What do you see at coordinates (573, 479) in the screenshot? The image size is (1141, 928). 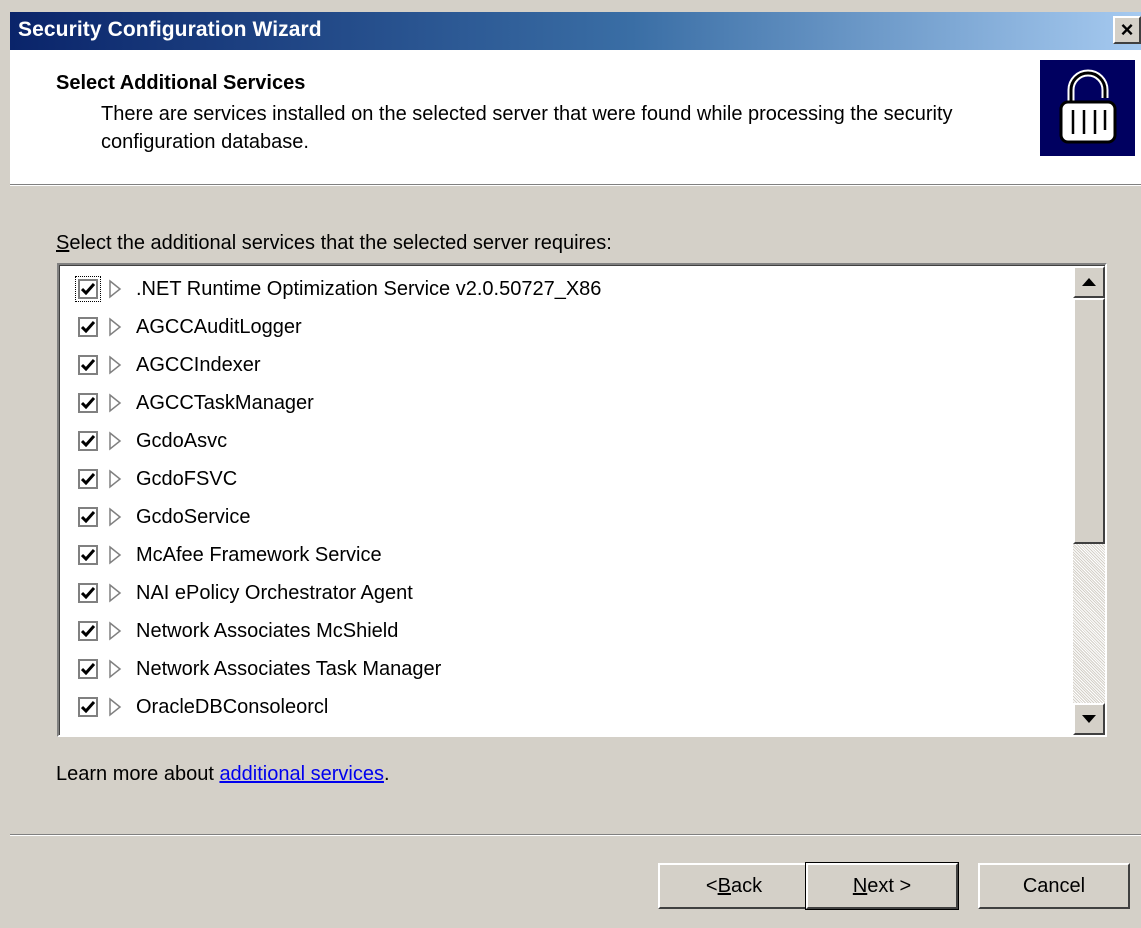 I see `list-item: GcdoFSVC` at bounding box center [573, 479].